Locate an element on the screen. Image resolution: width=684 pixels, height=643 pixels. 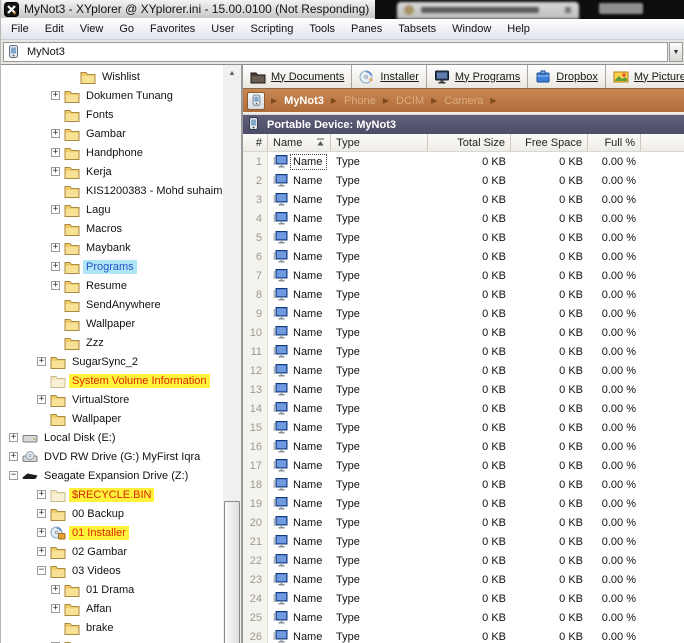
menu-item-help: Help is located at coordinates (518, 29).